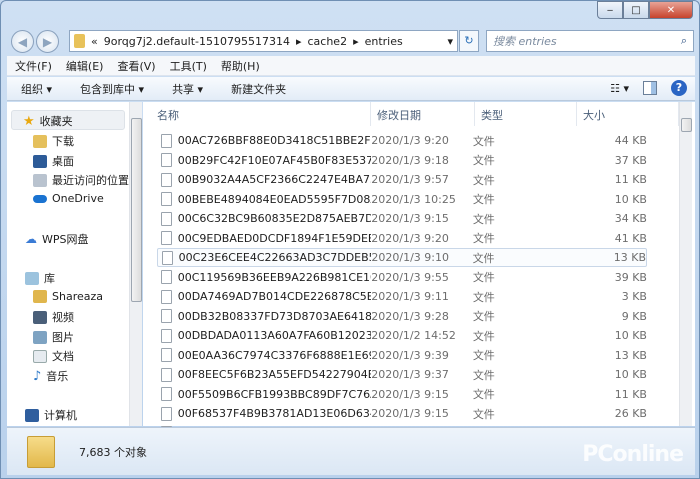 Image resolution: width=700 pixels, height=479 pixels. What do you see at coordinates (686, 125) in the screenshot?
I see `file-list-scroll-thumb` at bounding box center [686, 125].